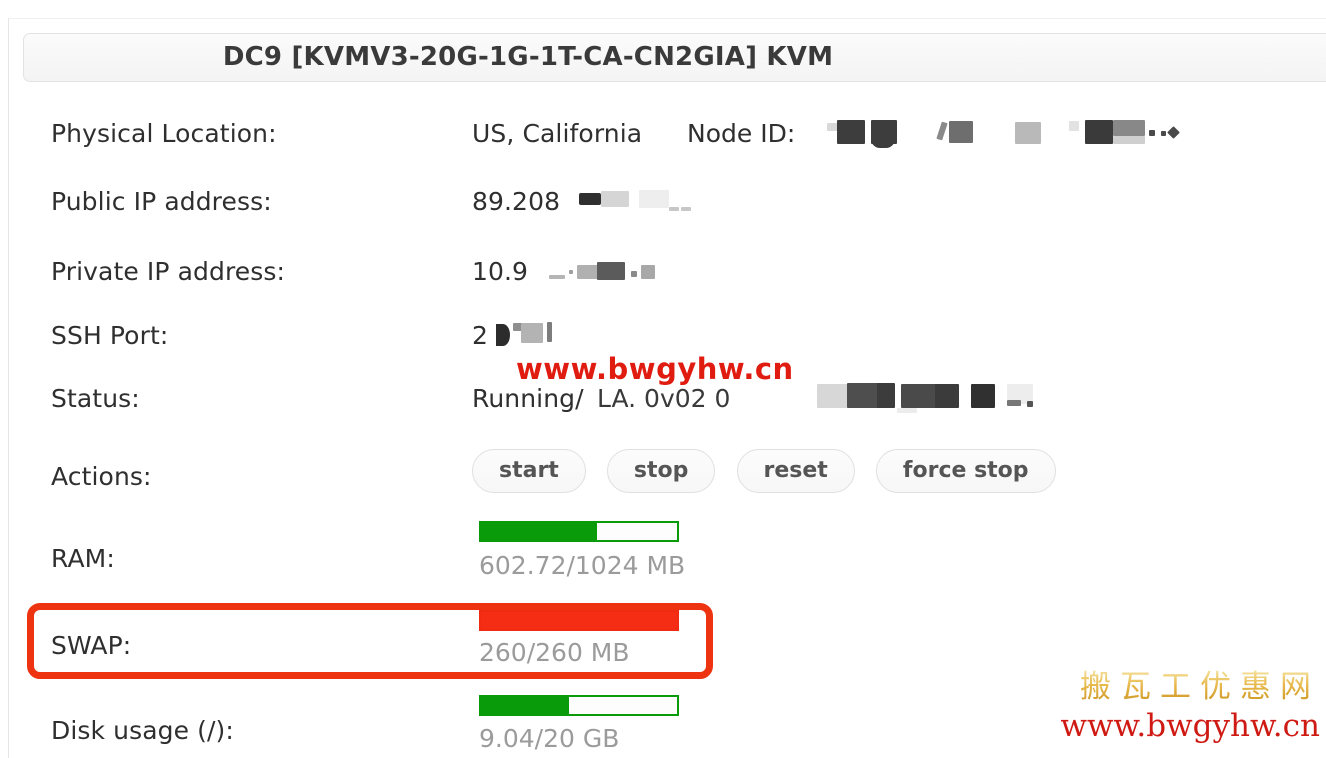 This screenshot has width=1326, height=758. I want to click on ram-meter-fill, so click(539, 531).